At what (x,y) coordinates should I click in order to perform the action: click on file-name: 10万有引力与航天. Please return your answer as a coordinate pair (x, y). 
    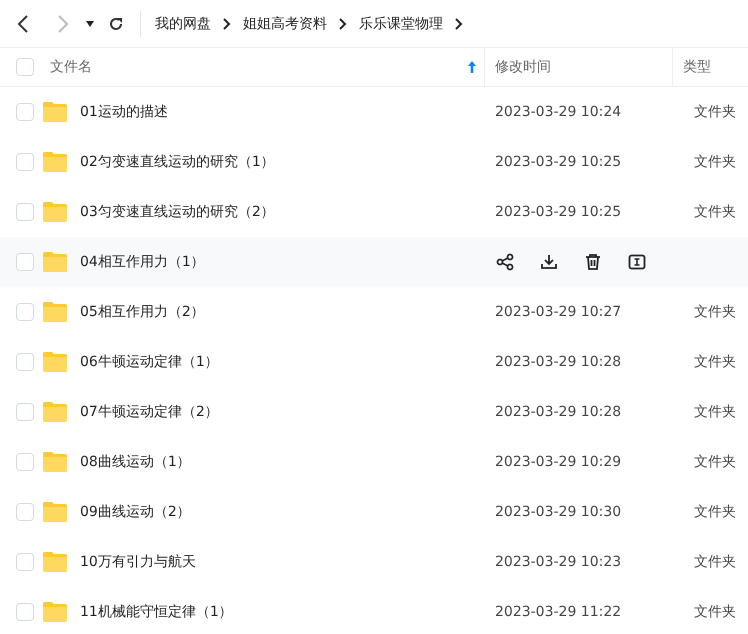
    Looking at the image, I should click on (138, 562).